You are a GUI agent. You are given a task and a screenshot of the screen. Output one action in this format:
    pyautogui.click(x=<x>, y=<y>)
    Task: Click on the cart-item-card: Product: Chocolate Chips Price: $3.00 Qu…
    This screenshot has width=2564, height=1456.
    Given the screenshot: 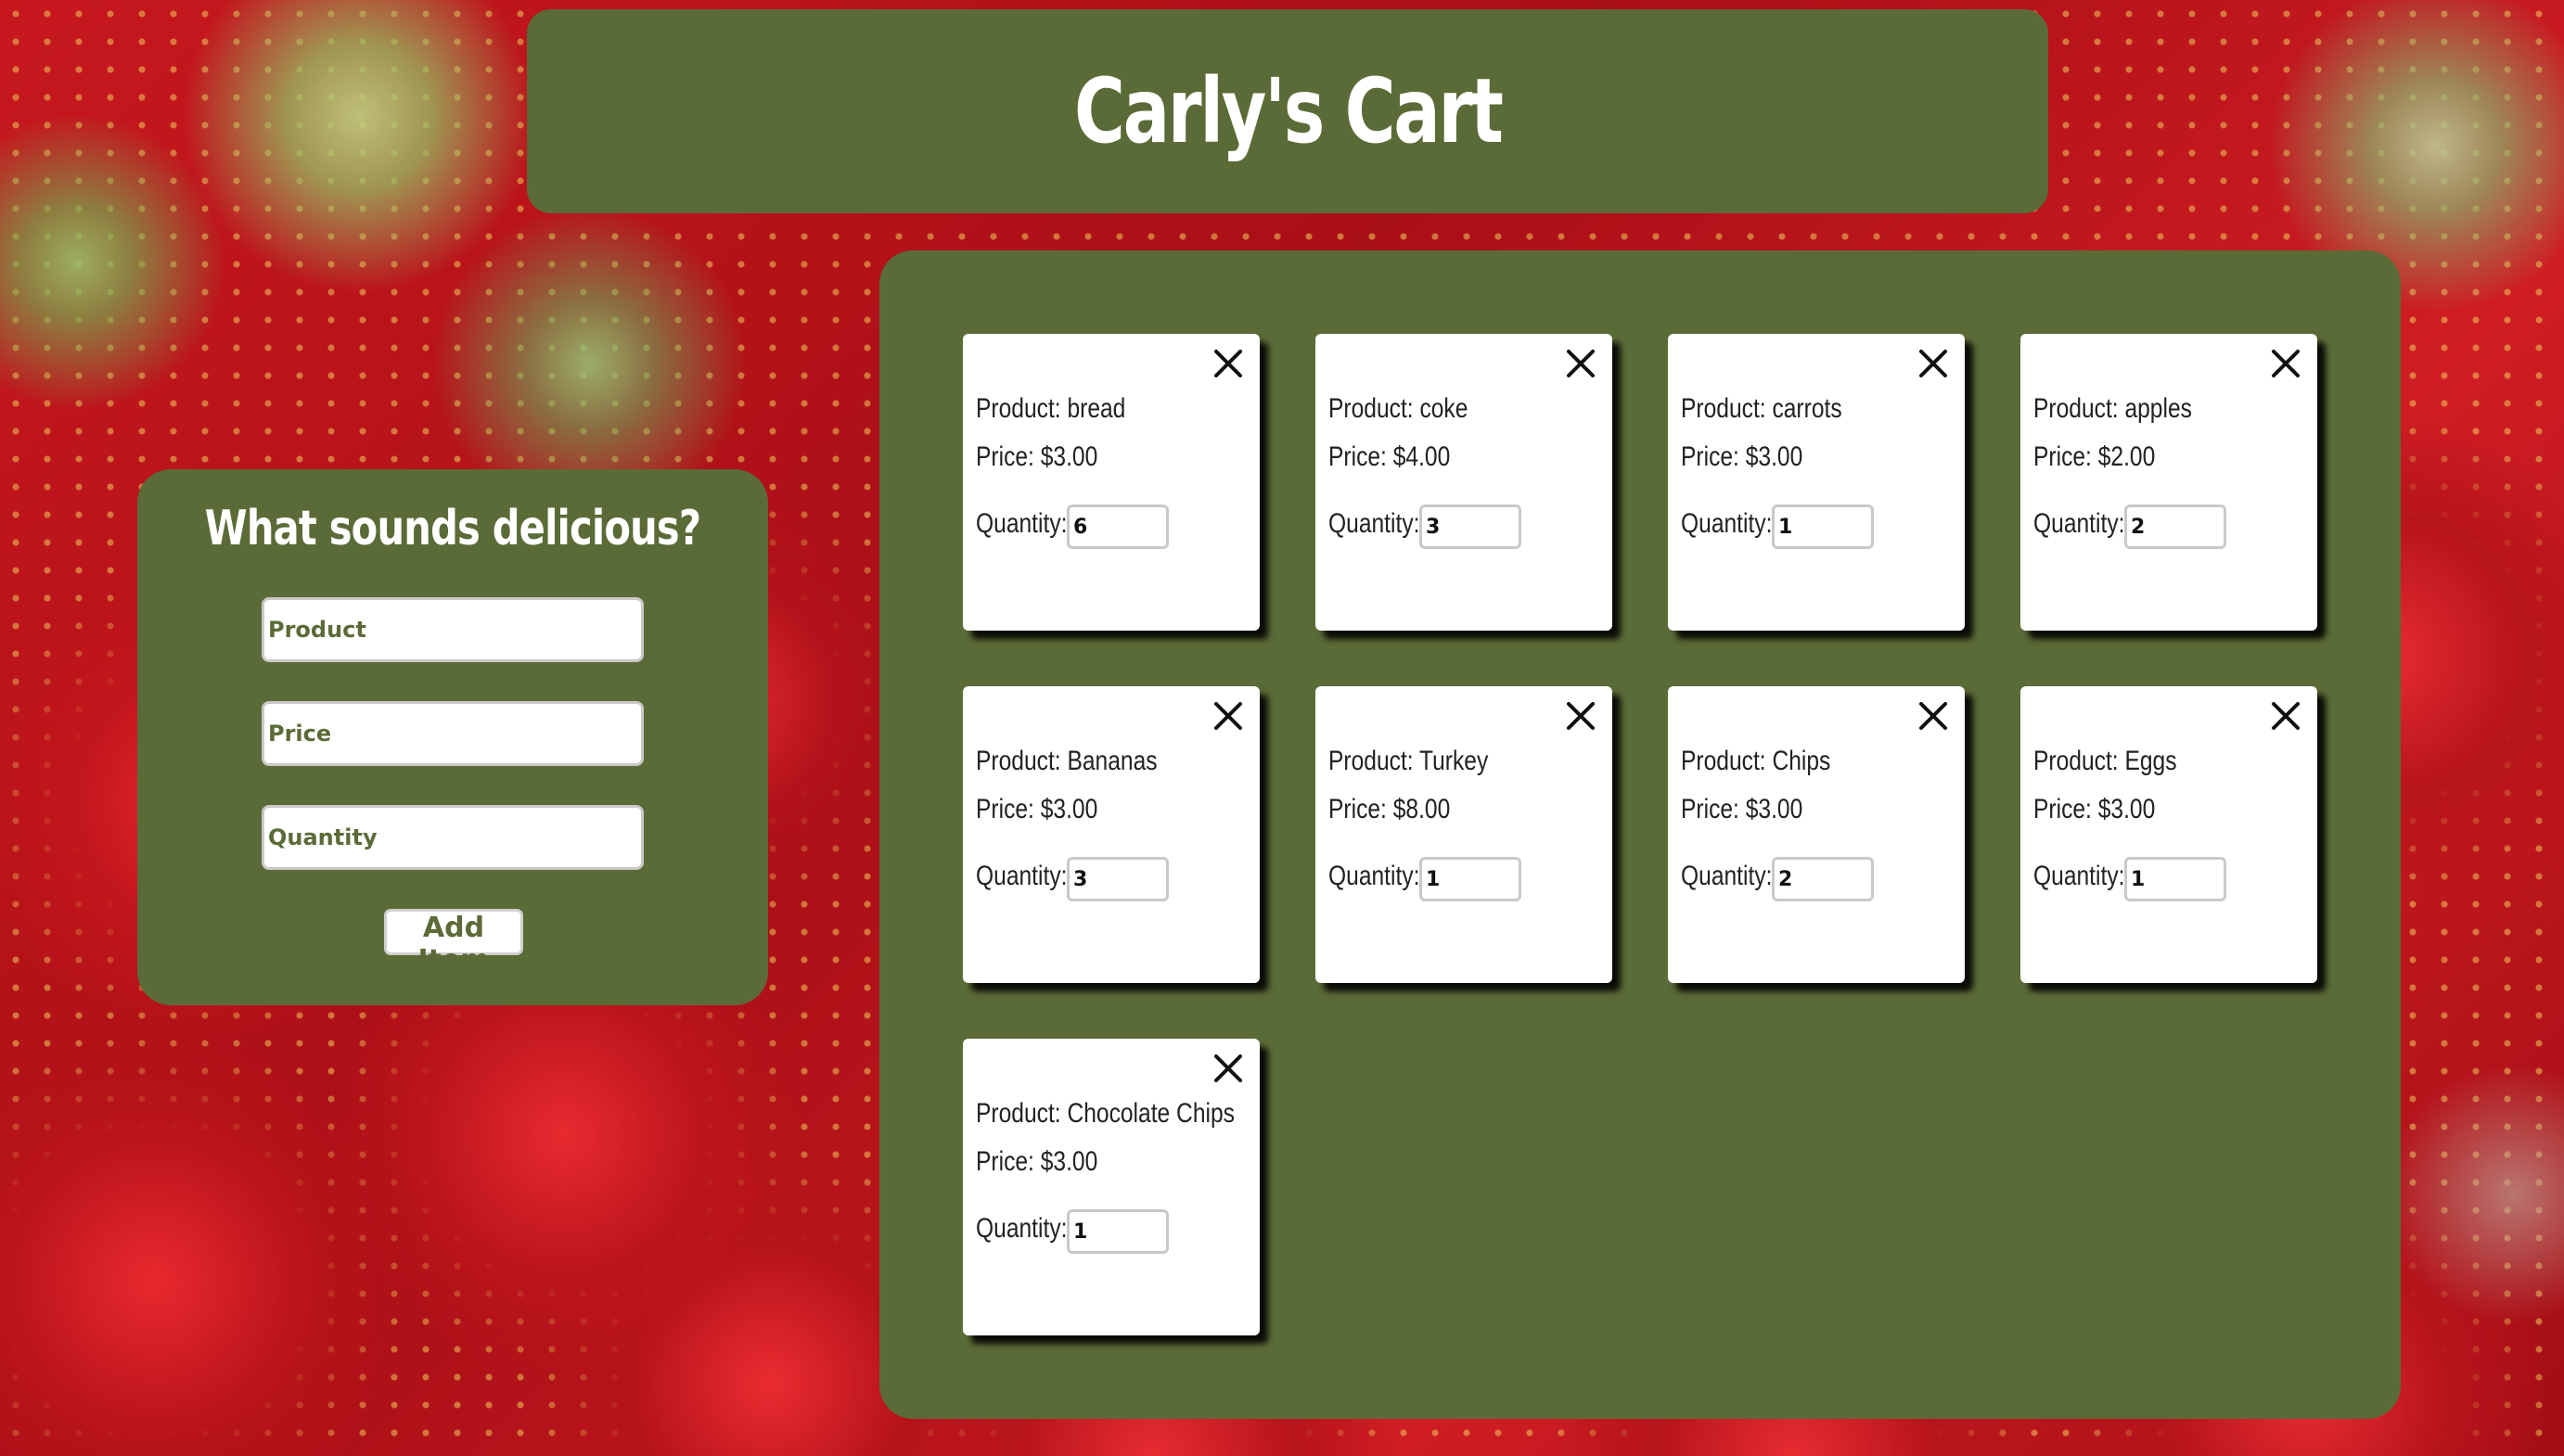 What is the action you would take?
    pyautogui.click(x=1111, y=1187)
    